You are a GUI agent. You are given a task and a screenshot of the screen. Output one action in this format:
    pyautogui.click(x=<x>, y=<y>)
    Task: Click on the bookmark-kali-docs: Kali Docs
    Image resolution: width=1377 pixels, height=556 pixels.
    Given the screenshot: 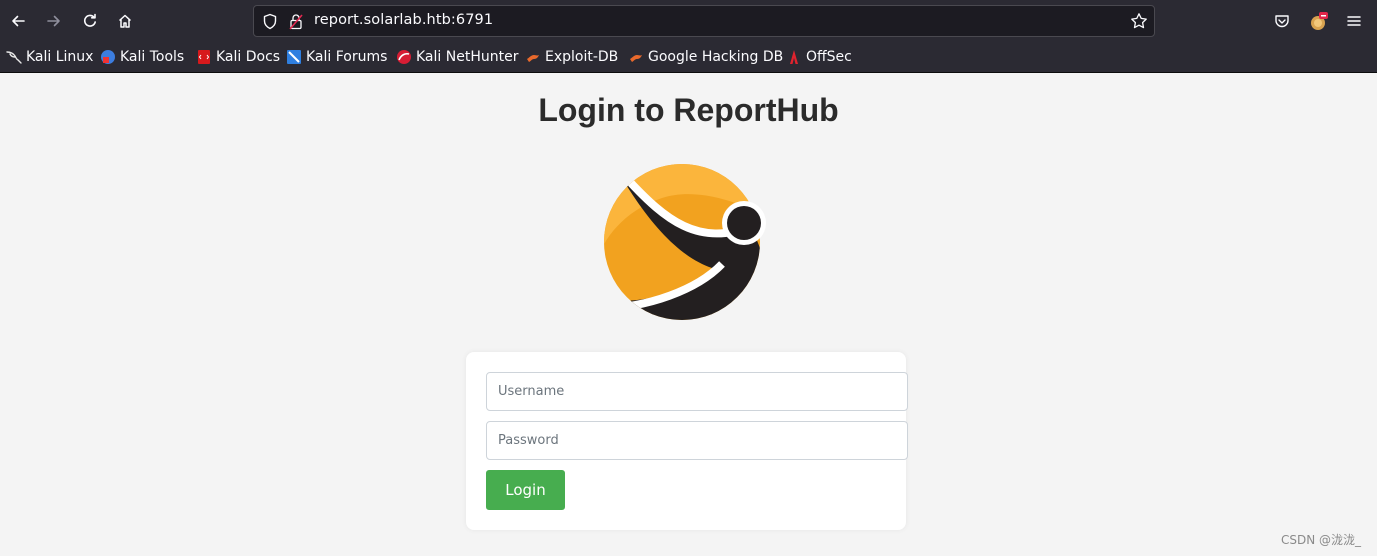 What is the action you would take?
    pyautogui.click(x=238, y=57)
    